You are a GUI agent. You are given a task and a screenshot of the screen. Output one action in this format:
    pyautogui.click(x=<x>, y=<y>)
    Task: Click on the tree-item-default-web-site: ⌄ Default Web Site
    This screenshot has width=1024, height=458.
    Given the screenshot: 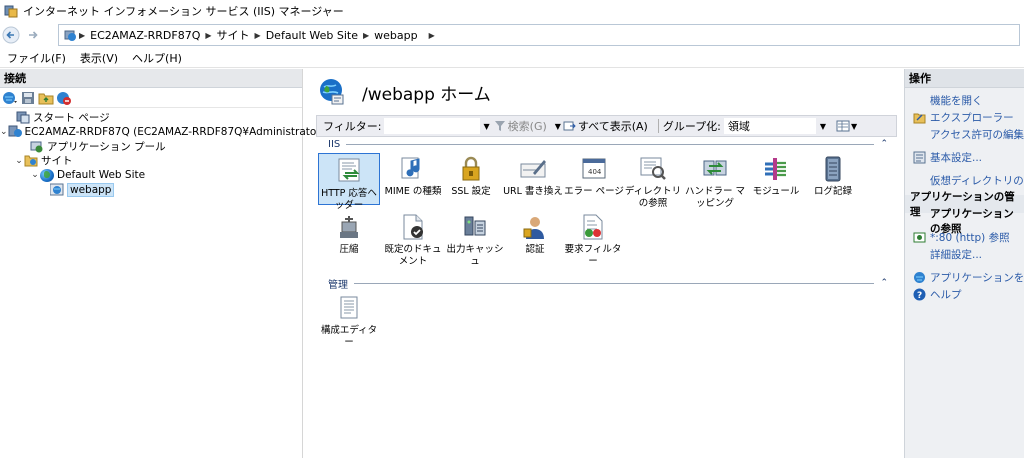 What is the action you would take?
    pyautogui.click(x=151, y=175)
    